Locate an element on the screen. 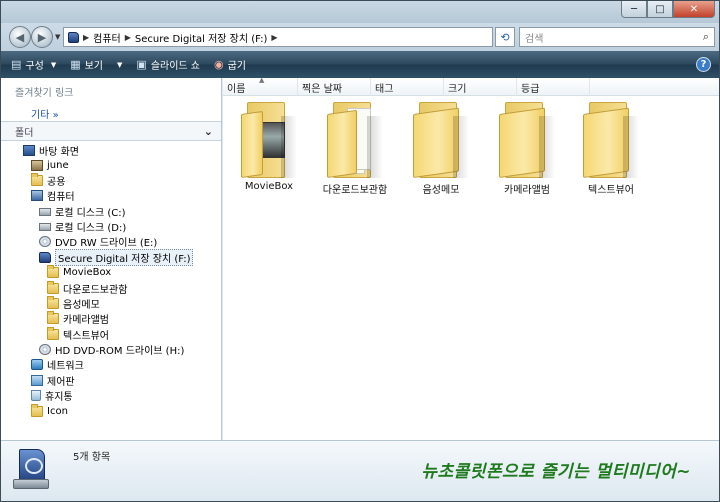  breadcrumb-sd-card: Secure Digital 저장 장치 (F:) is located at coordinates (201, 37).